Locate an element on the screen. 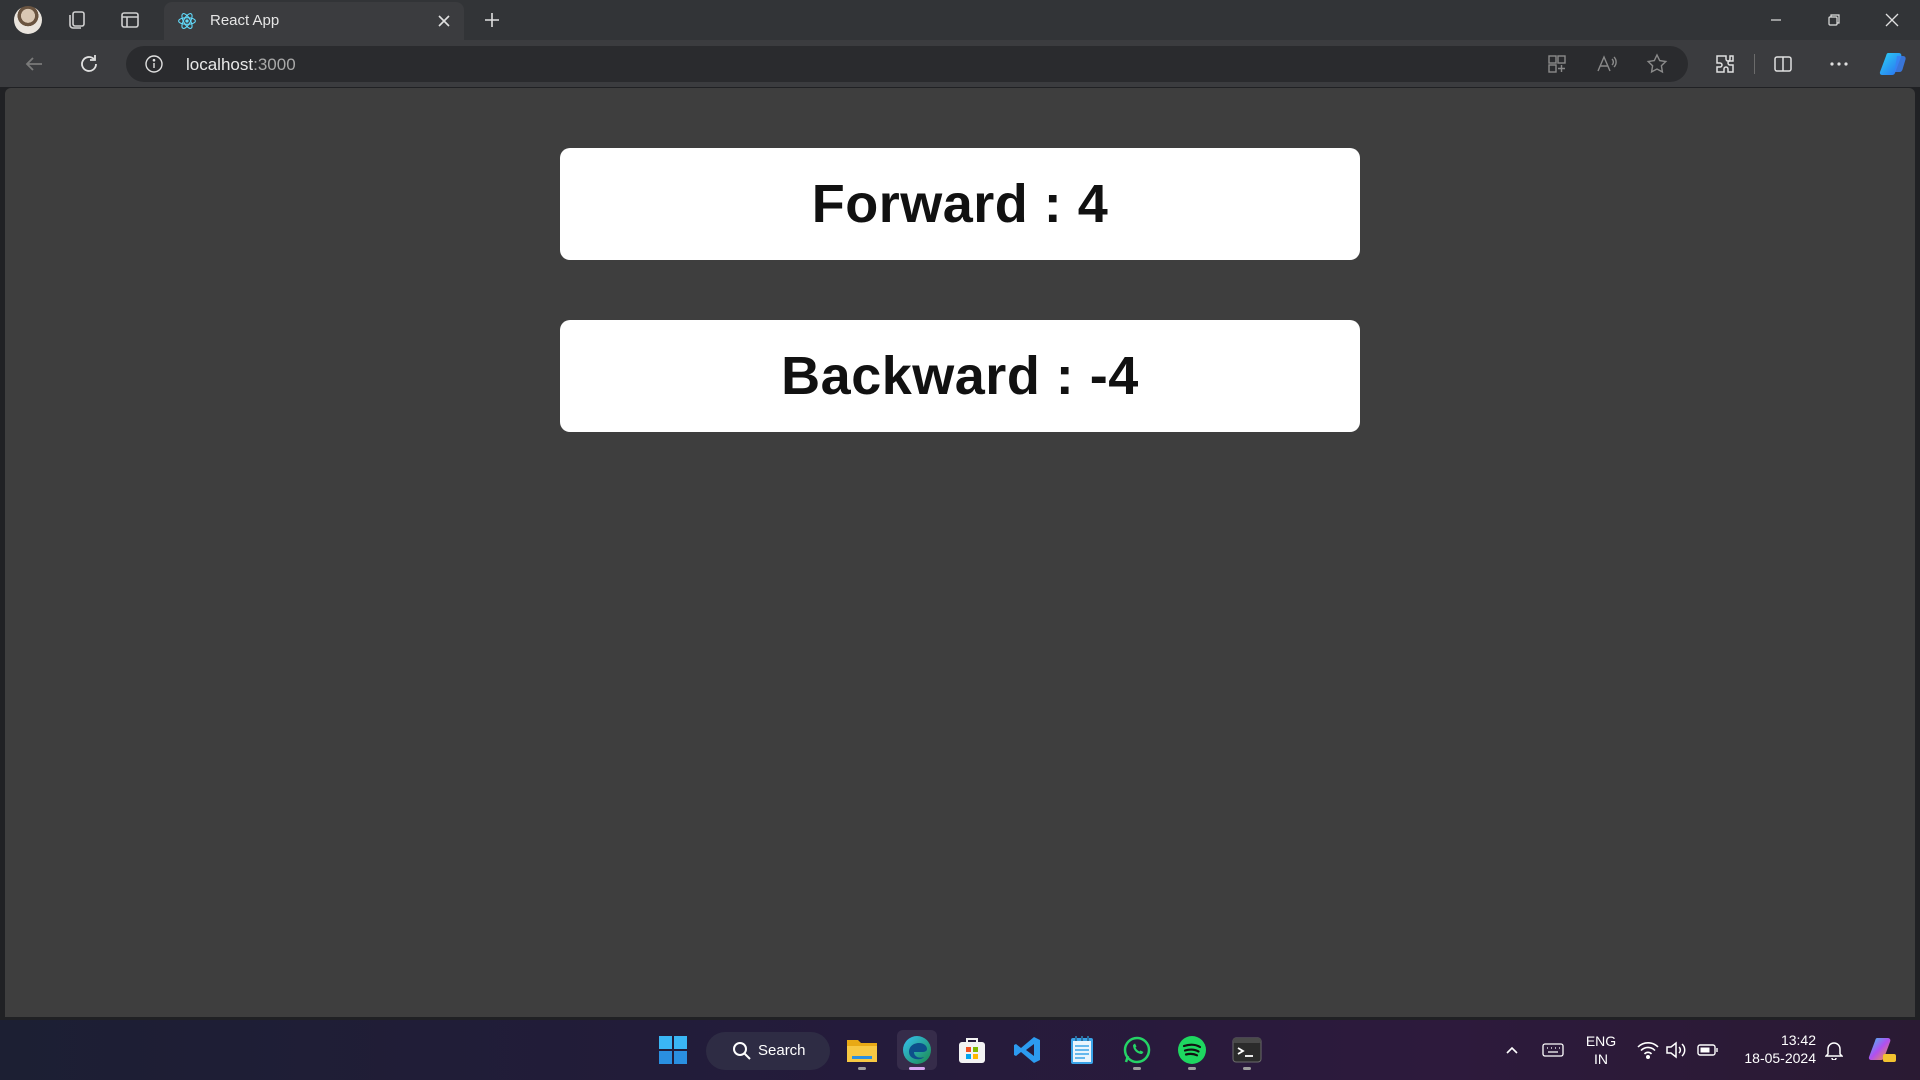  app-available-icon is located at coordinates (1557, 64).